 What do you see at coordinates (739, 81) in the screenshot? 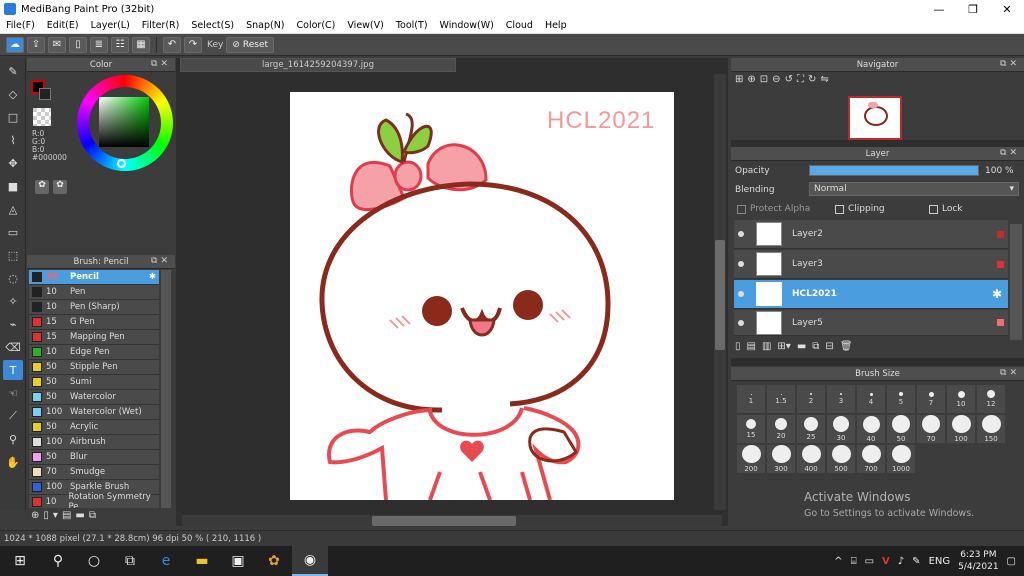
I see `zoom-fit-icon: ⊞` at bounding box center [739, 81].